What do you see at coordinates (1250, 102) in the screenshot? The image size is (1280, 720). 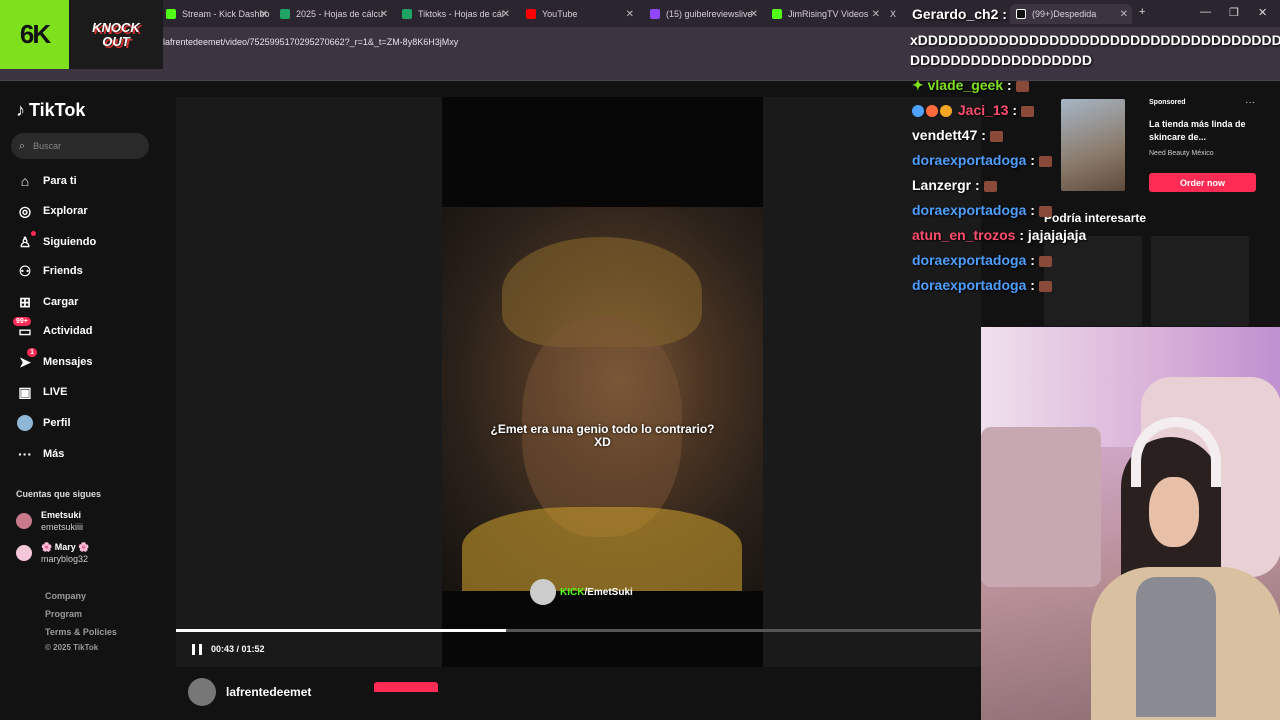 I see `more-options-icon: ···` at bounding box center [1250, 102].